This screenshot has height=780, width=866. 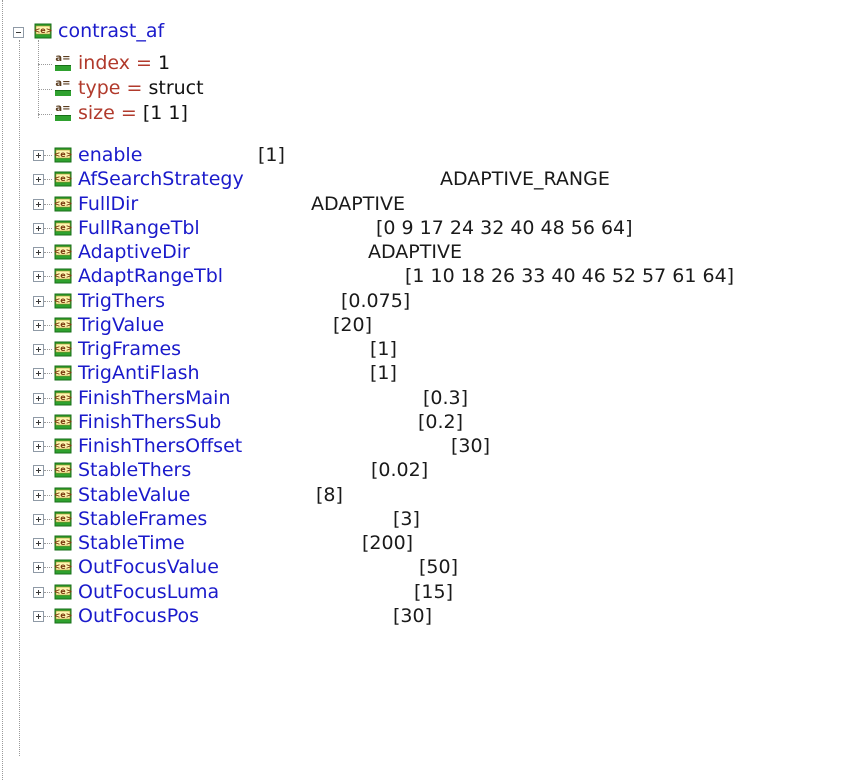 I want to click on tree-item-value: [50], so click(x=439, y=567).